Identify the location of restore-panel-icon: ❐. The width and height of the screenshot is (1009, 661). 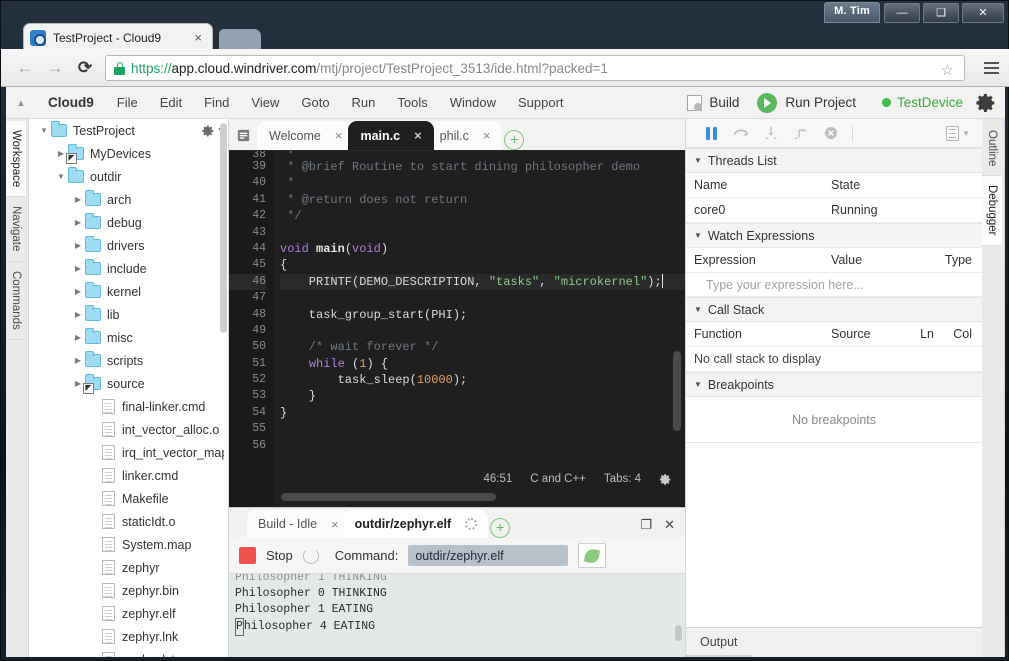
(646, 525).